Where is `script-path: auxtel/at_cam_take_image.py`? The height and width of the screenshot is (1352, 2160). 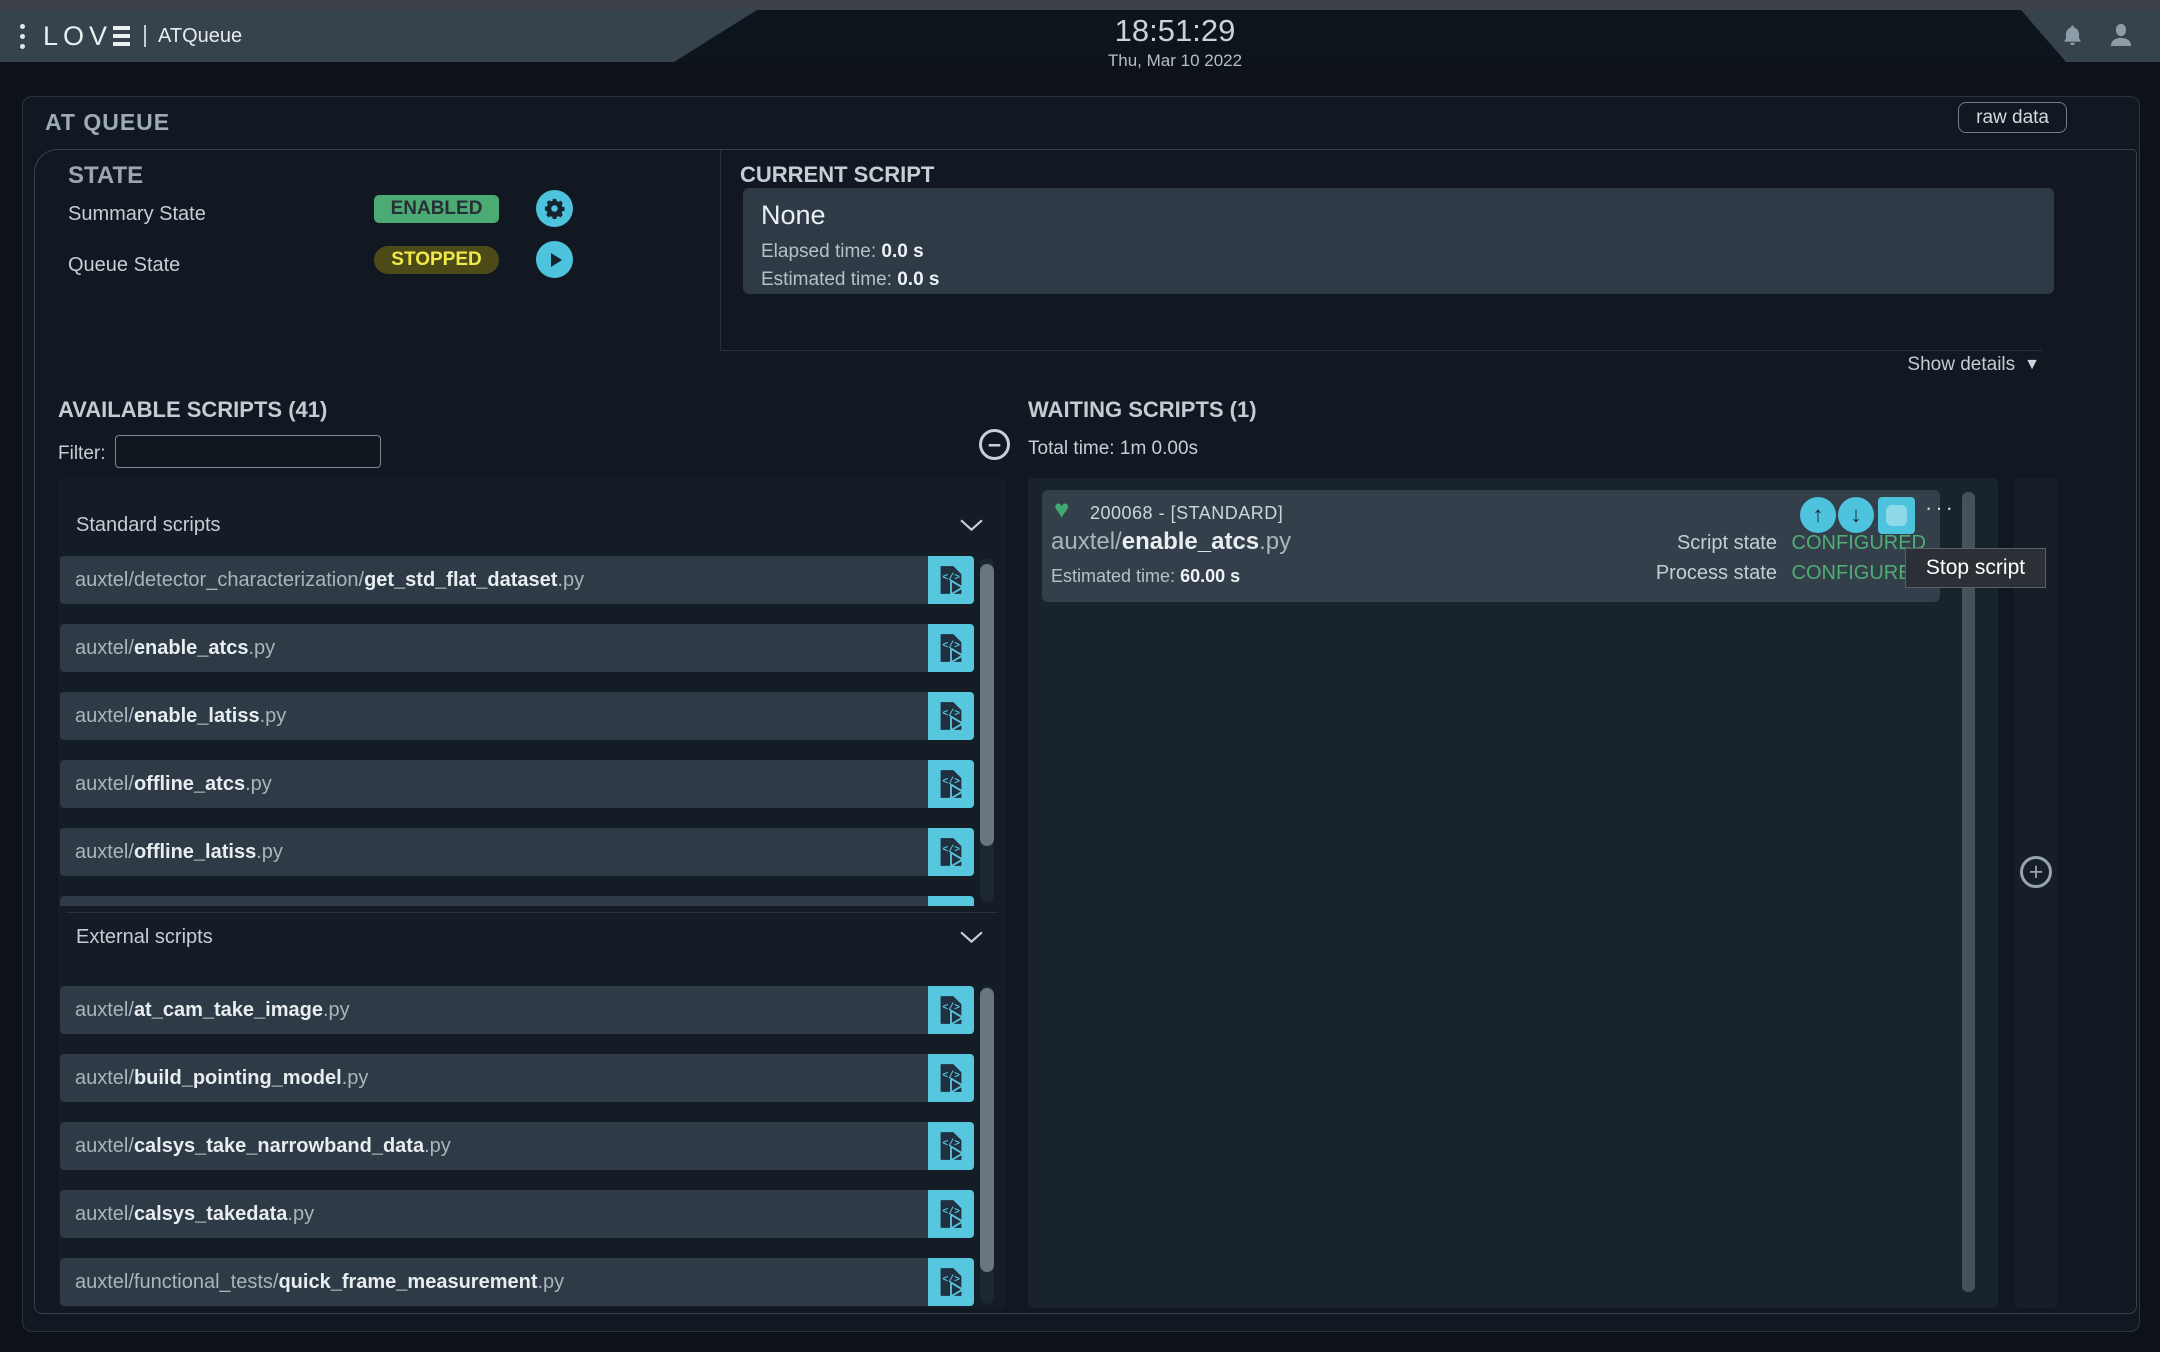 script-path: auxtel/at_cam_take_image.py is located at coordinates (212, 1009).